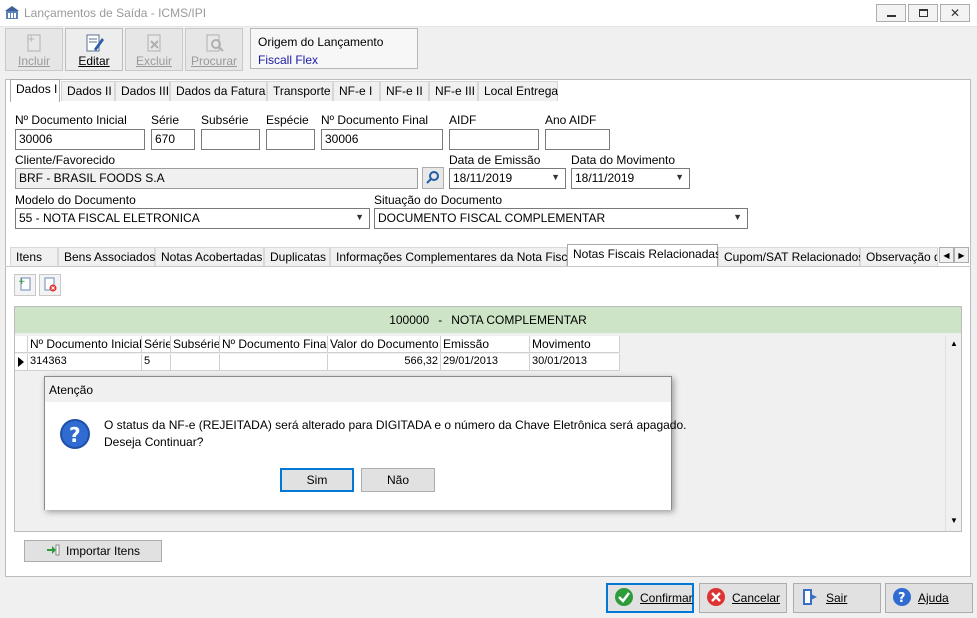  Describe the element at coordinates (75, 200) in the screenshot. I see `modelo-label: Modelo do Documento` at that location.